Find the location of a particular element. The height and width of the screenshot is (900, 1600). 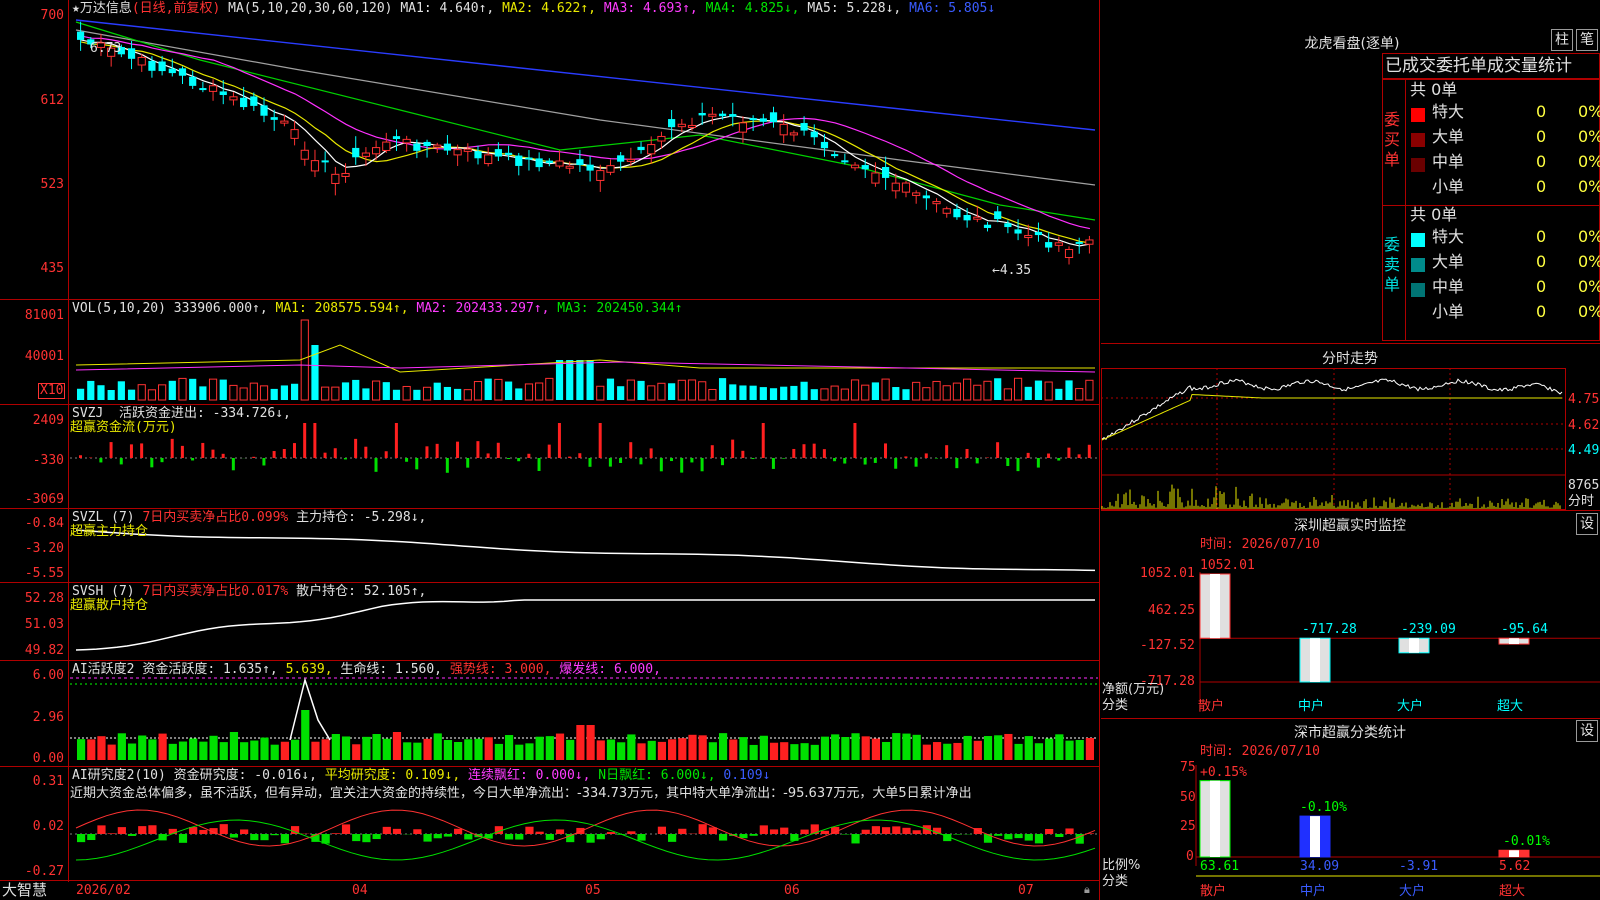

xaxis-jun: 06 is located at coordinates (792, 890).